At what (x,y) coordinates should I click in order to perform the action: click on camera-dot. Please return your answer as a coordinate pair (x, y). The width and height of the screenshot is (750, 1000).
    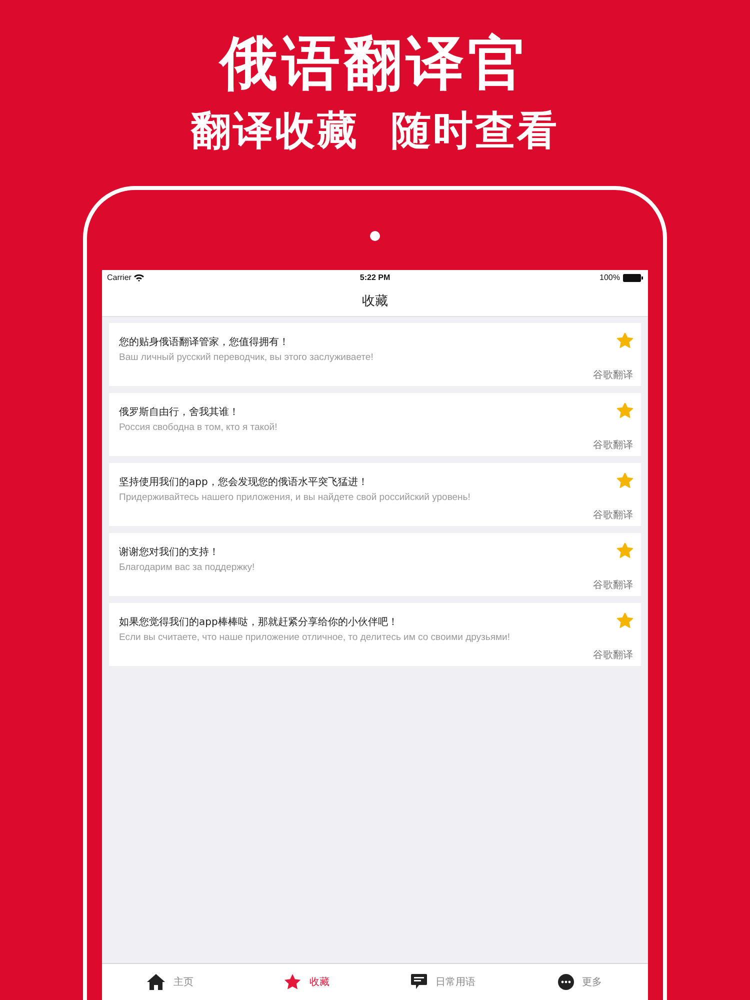
    Looking at the image, I should click on (375, 236).